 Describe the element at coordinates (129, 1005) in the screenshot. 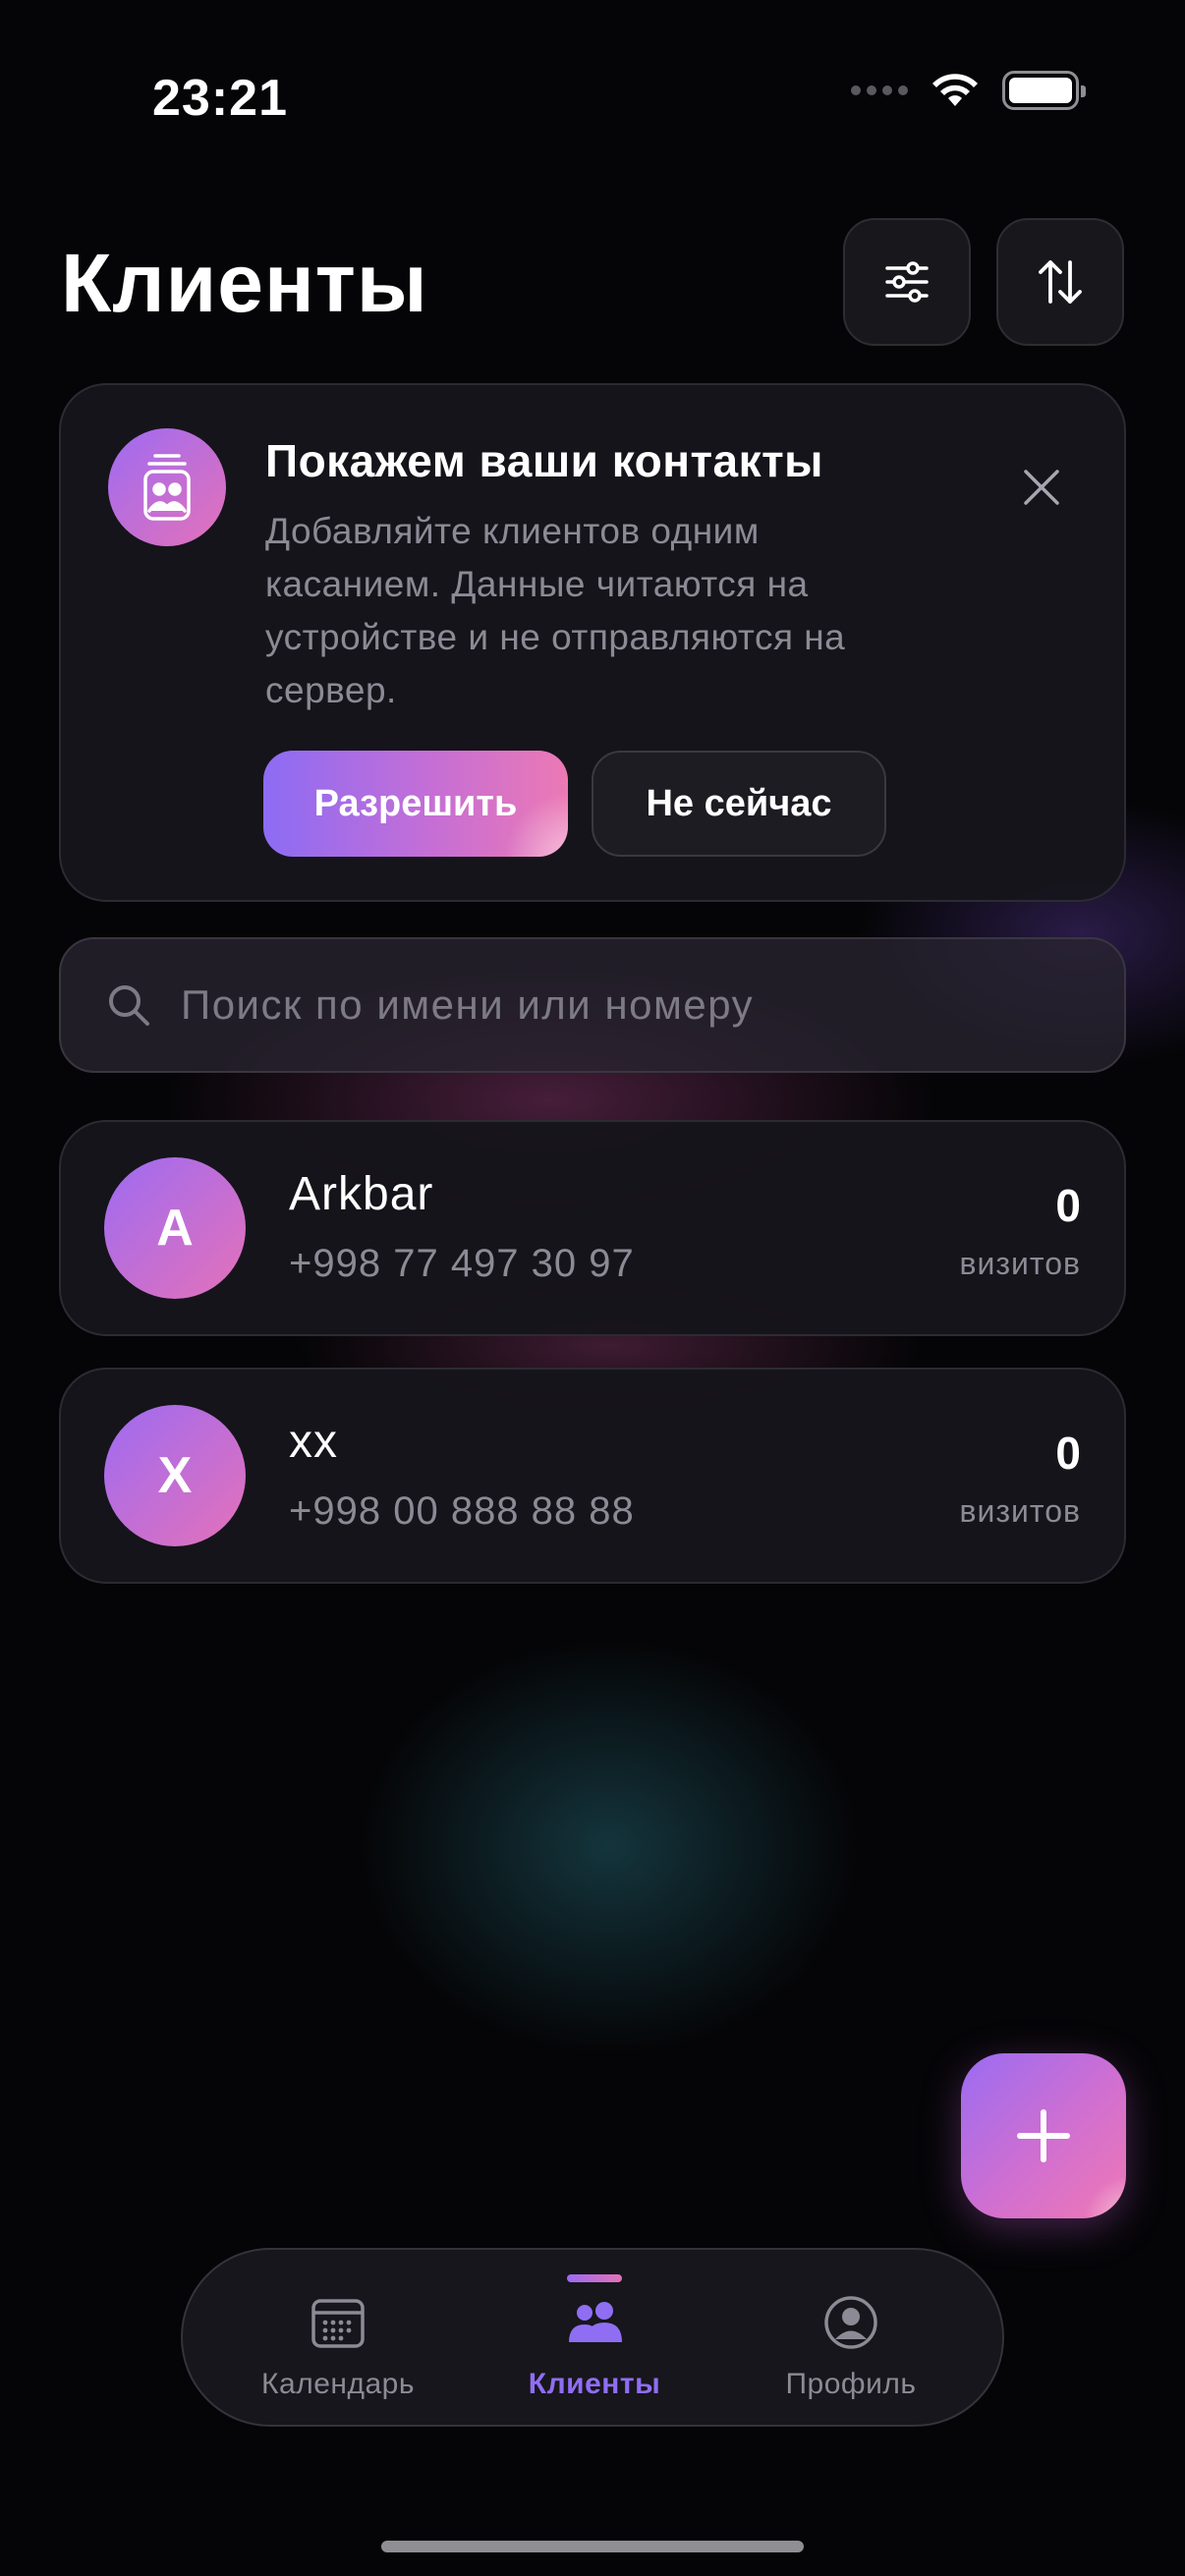

I see `search-icon` at that location.